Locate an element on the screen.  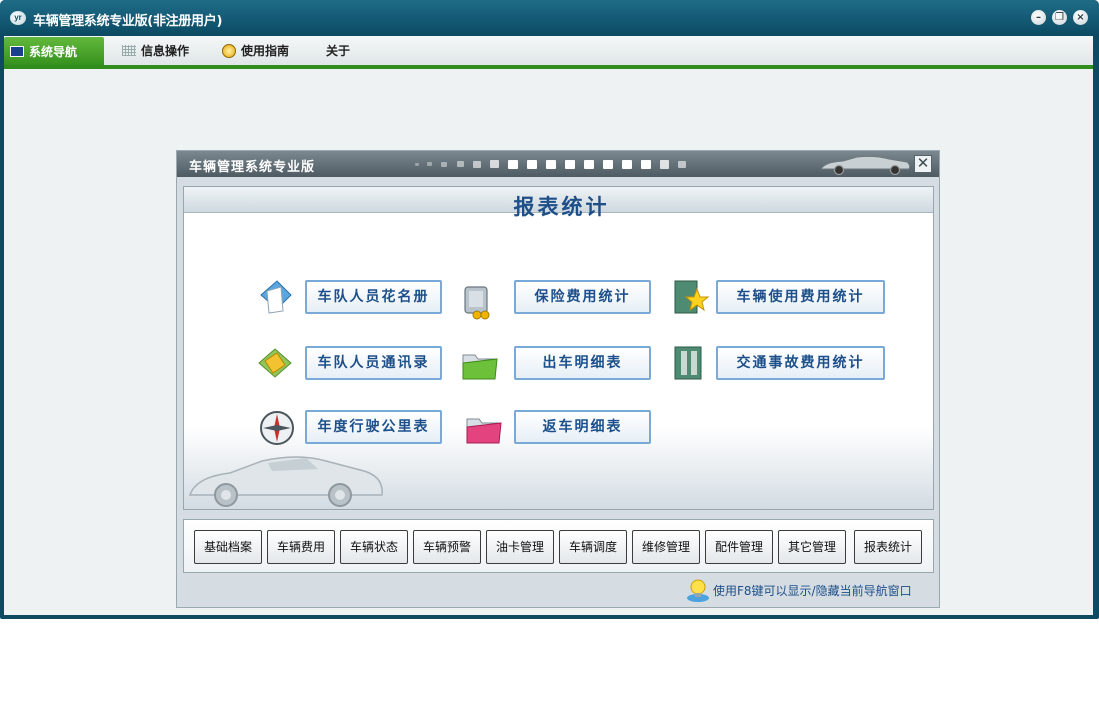
menu-item-system-nav: 系统导航 is located at coordinates (54, 51).